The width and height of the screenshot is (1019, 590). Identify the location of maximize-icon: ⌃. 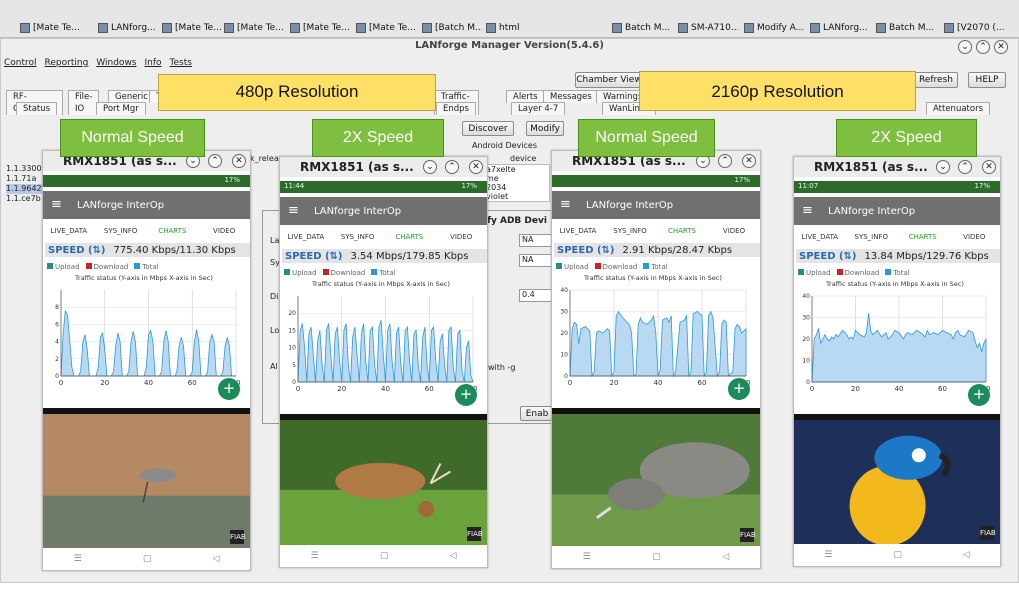
(983, 47).